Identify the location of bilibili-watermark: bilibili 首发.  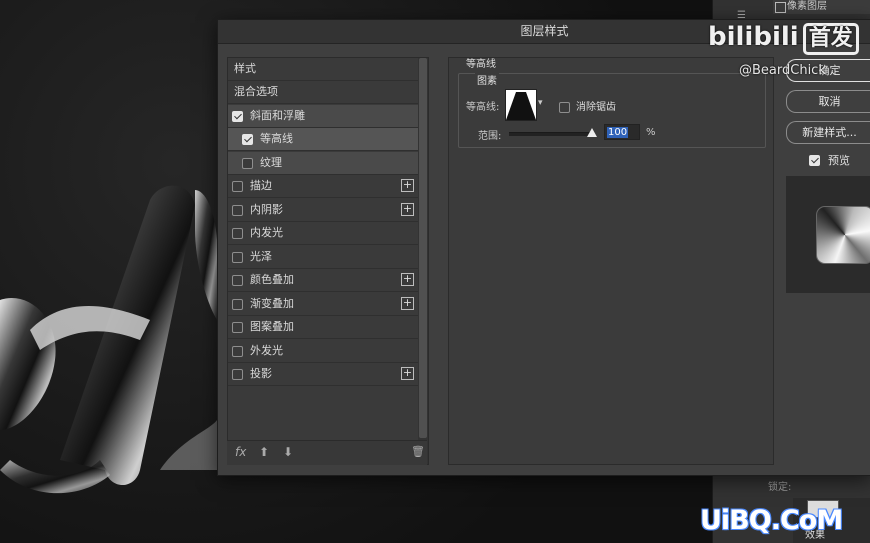
(783, 38).